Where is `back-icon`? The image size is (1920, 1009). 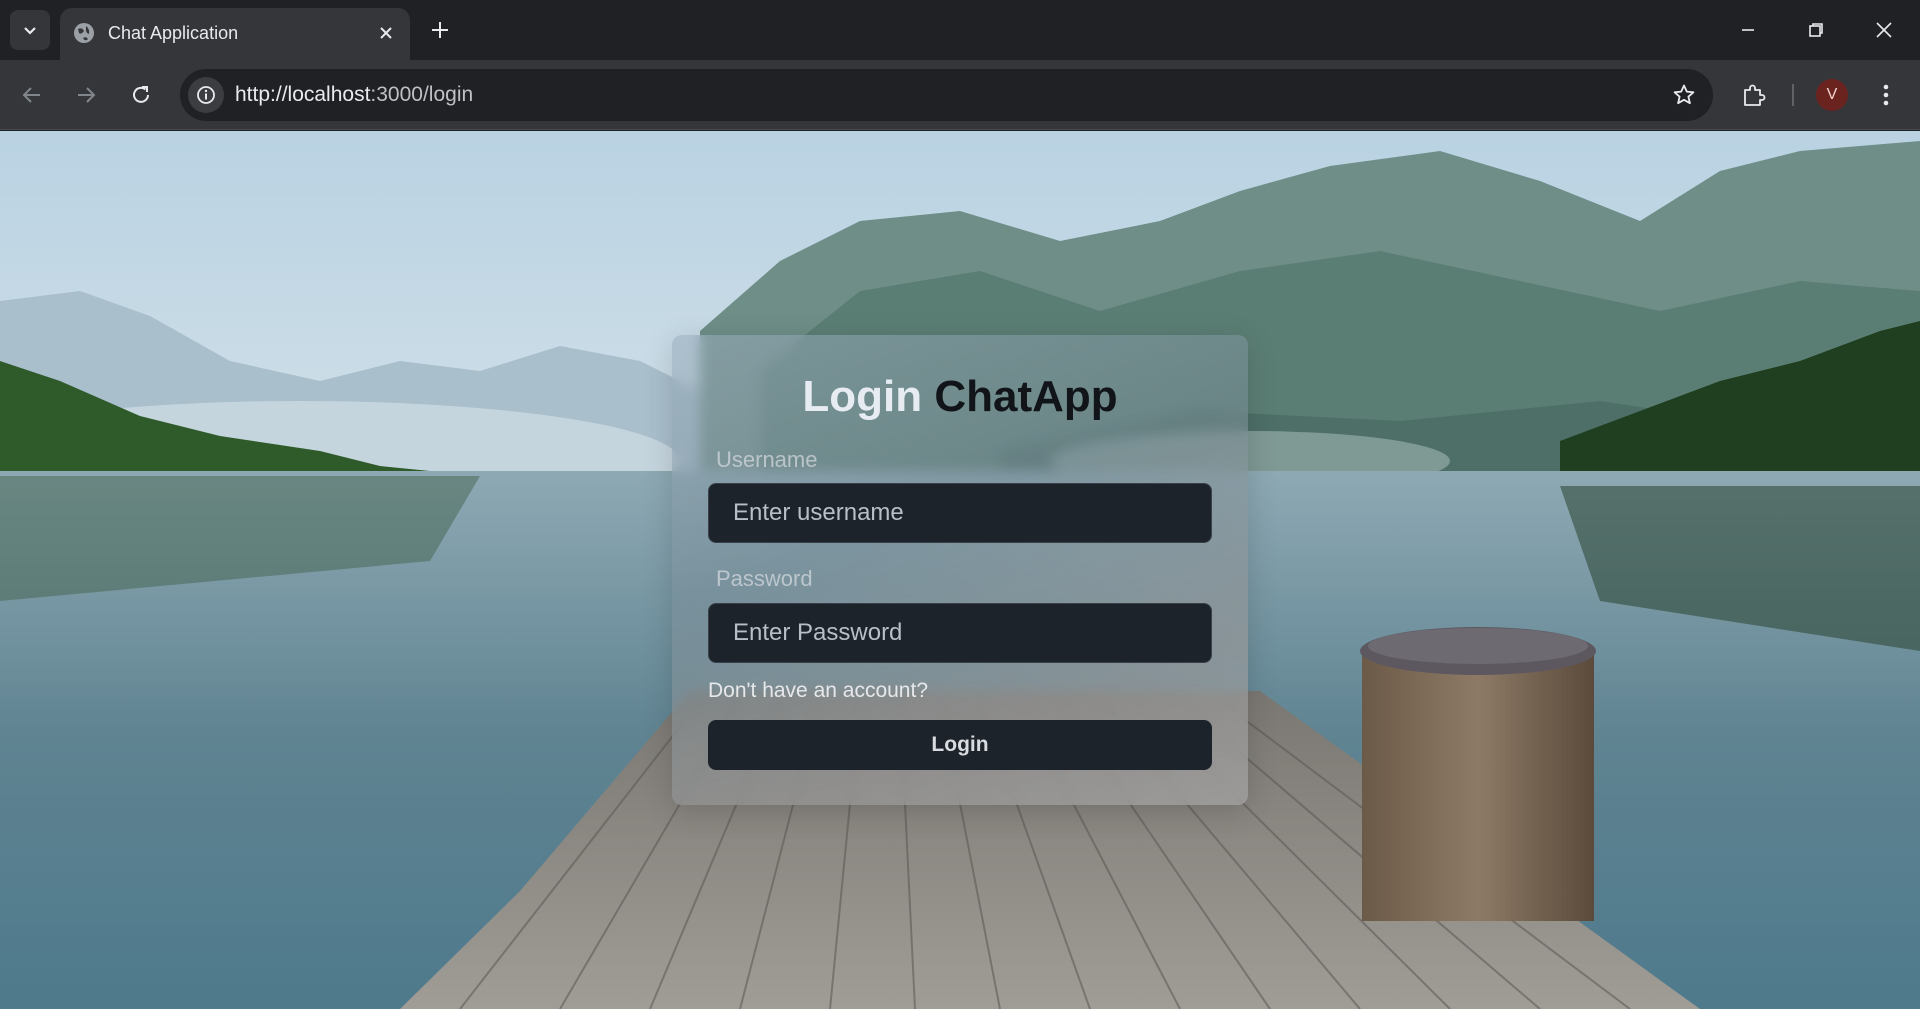
back-icon is located at coordinates (32, 95).